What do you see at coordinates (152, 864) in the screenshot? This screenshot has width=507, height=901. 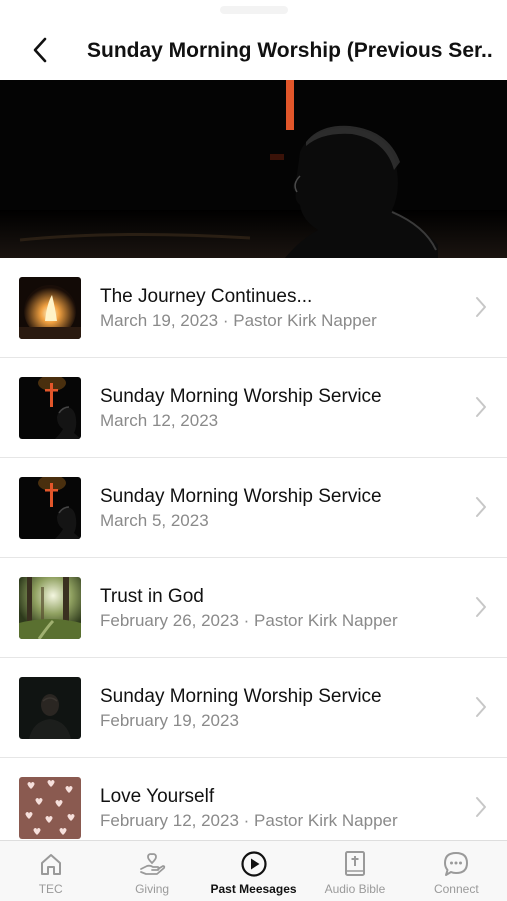 I see `giving-hand-icon` at bounding box center [152, 864].